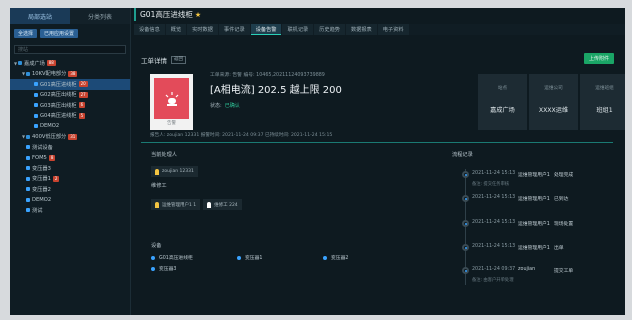 This screenshot has width=632, height=320. Describe the element at coordinates (164, 155) in the screenshot. I see `current-handler-label: 当前处理人` at that location.